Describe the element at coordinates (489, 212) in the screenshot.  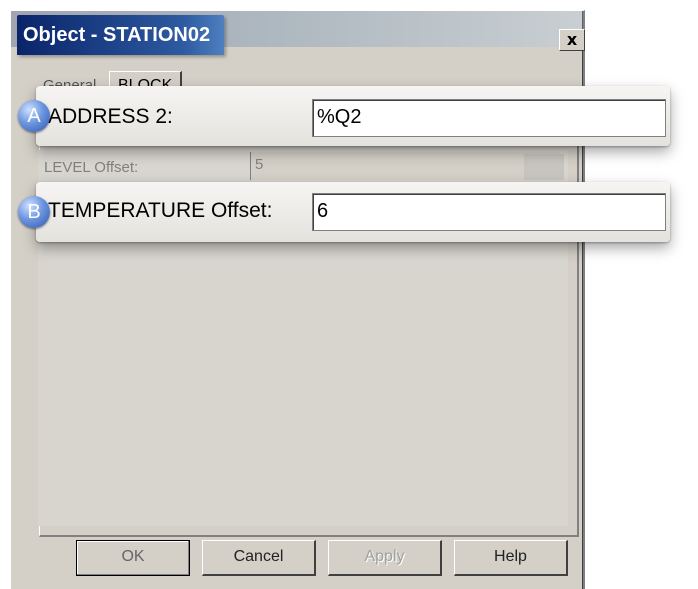
I see `temperature-offset-input: 6` at that location.